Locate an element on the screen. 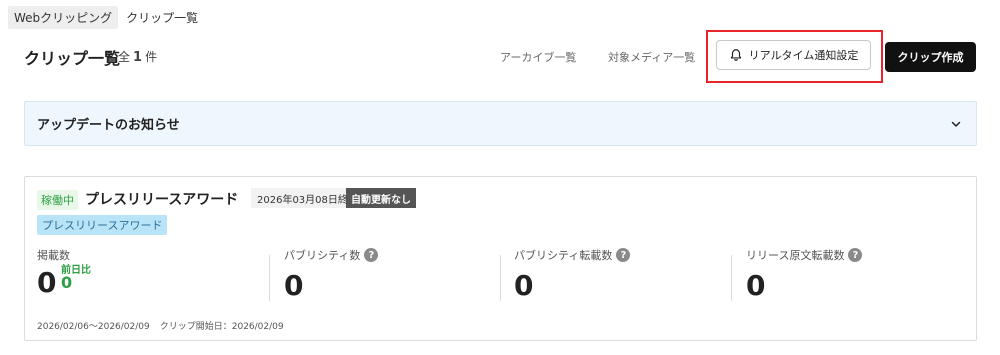 The image size is (1000, 355). clip-count: 全 1 件 is located at coordinates (137, 56).